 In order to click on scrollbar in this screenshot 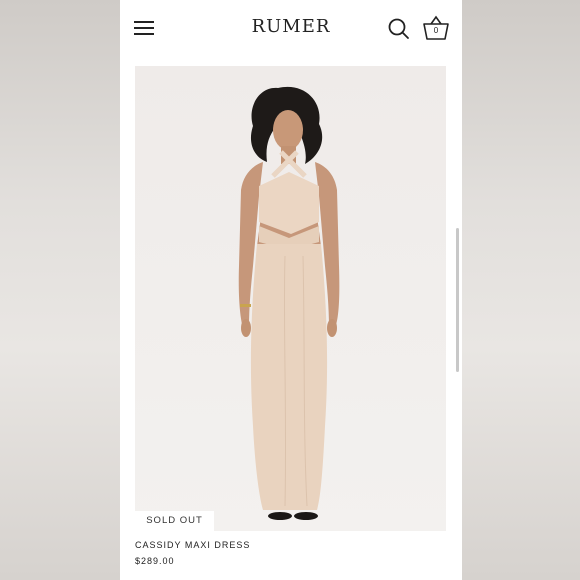, I will do `click(457, 300)`.